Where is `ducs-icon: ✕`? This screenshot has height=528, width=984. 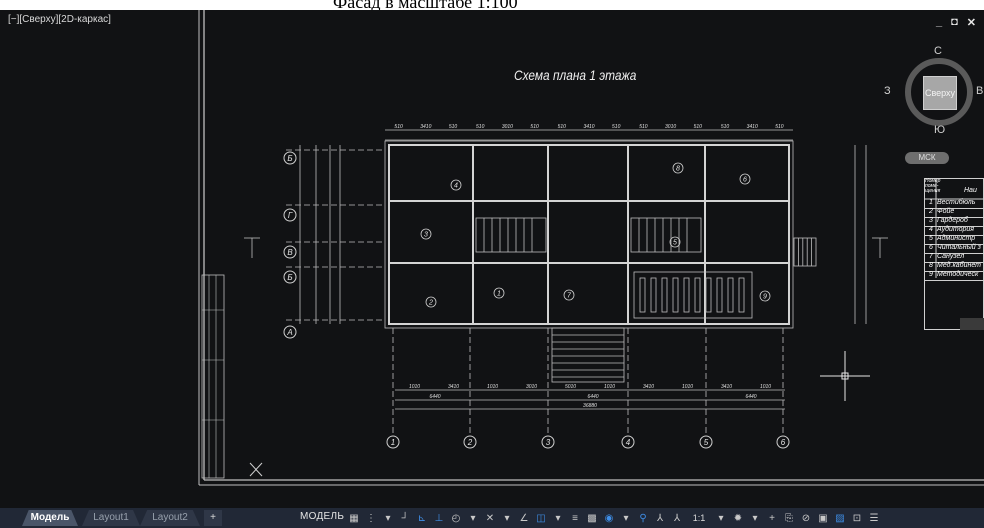 ducs-icon: ✕ is located at coordinates (490, 518).